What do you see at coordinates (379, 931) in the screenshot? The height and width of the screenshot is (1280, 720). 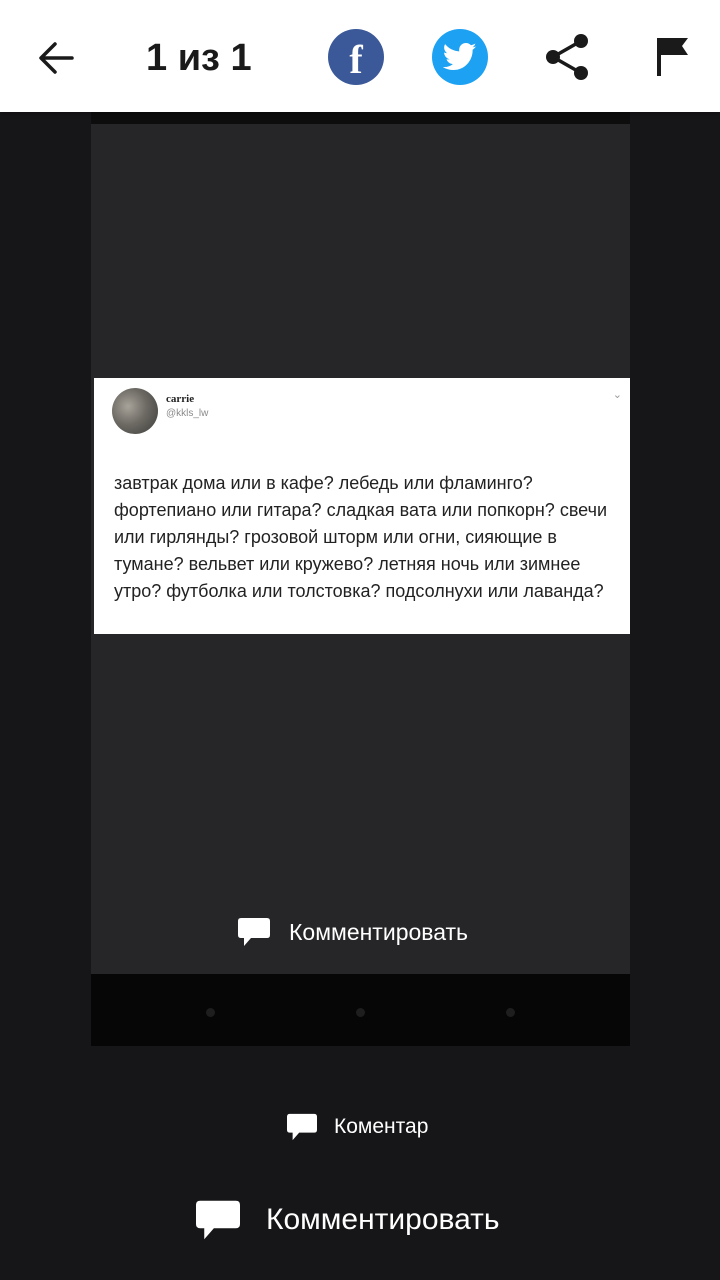 I see `screenshot-comment-label: Комментировать` at bounding box center [379, 931].